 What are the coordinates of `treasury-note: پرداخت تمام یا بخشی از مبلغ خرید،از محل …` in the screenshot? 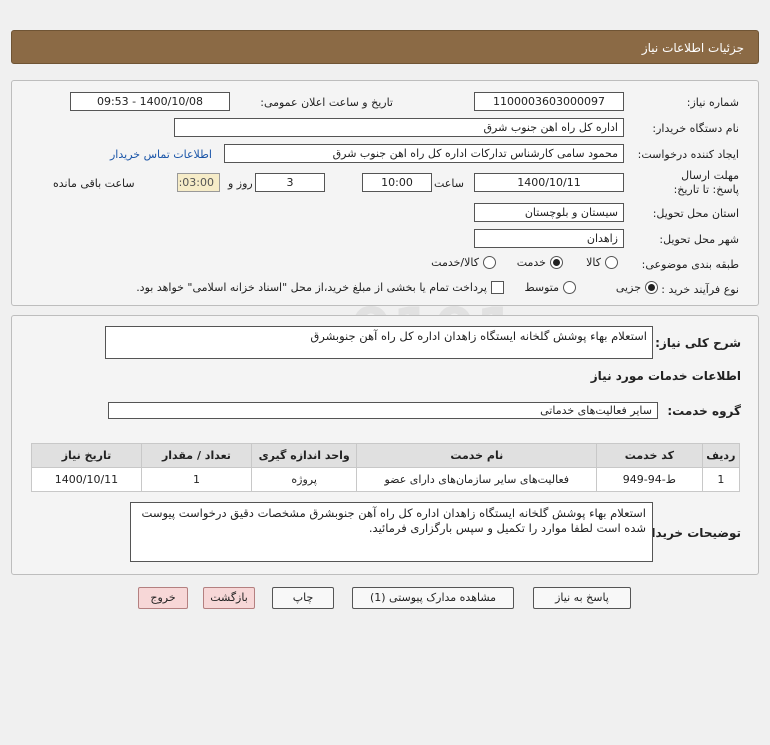 It's located at (311, 287).